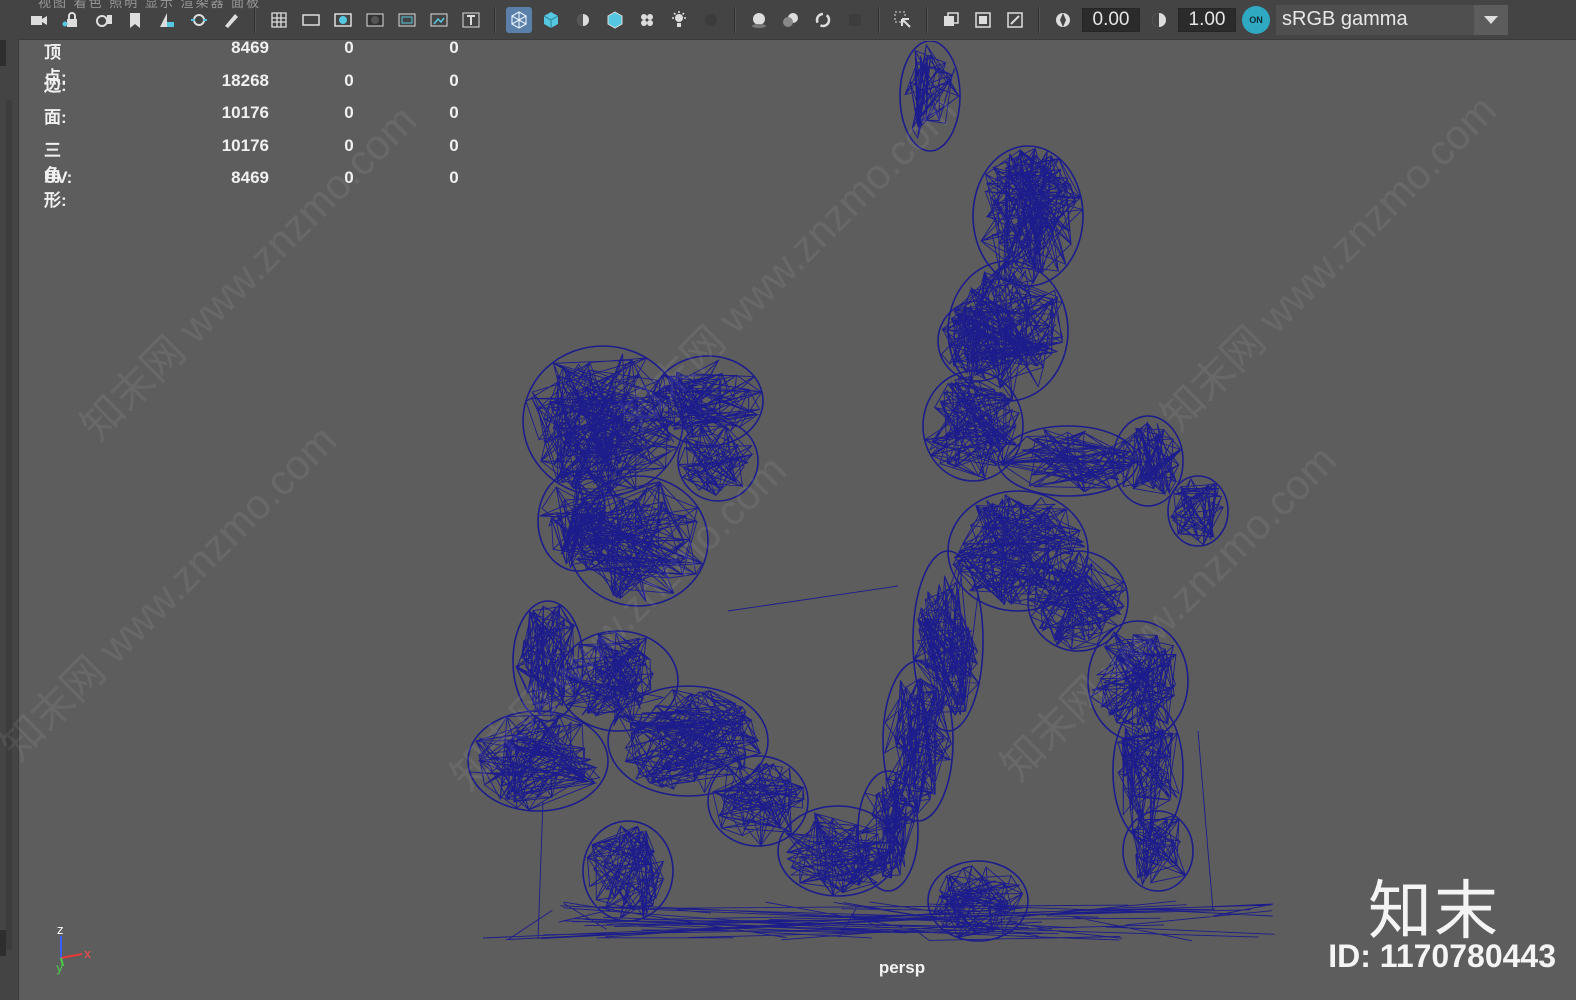  I want to click on view-transform-value: sRGB gamma, so click(1345, 19).